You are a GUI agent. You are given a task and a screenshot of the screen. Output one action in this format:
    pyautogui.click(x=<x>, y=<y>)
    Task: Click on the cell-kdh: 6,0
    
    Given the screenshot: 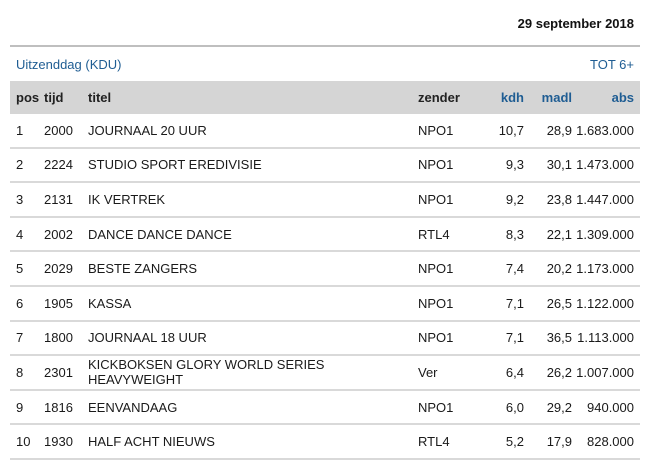 What is the action you would take?
    pyautogui.click(x=495, y=407)
    